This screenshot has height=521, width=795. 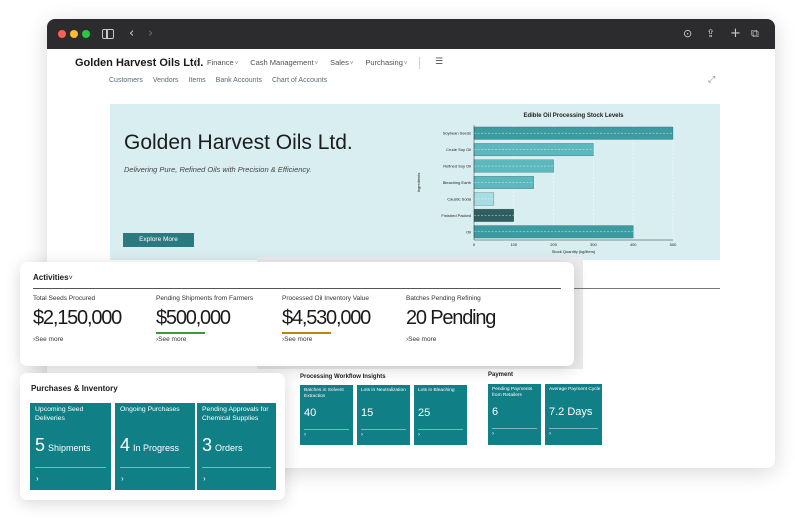 What do you see at coordinates (735, 34) in the screenshot?
I see `new-tab-icon: +` at bounding box center [735, 34].